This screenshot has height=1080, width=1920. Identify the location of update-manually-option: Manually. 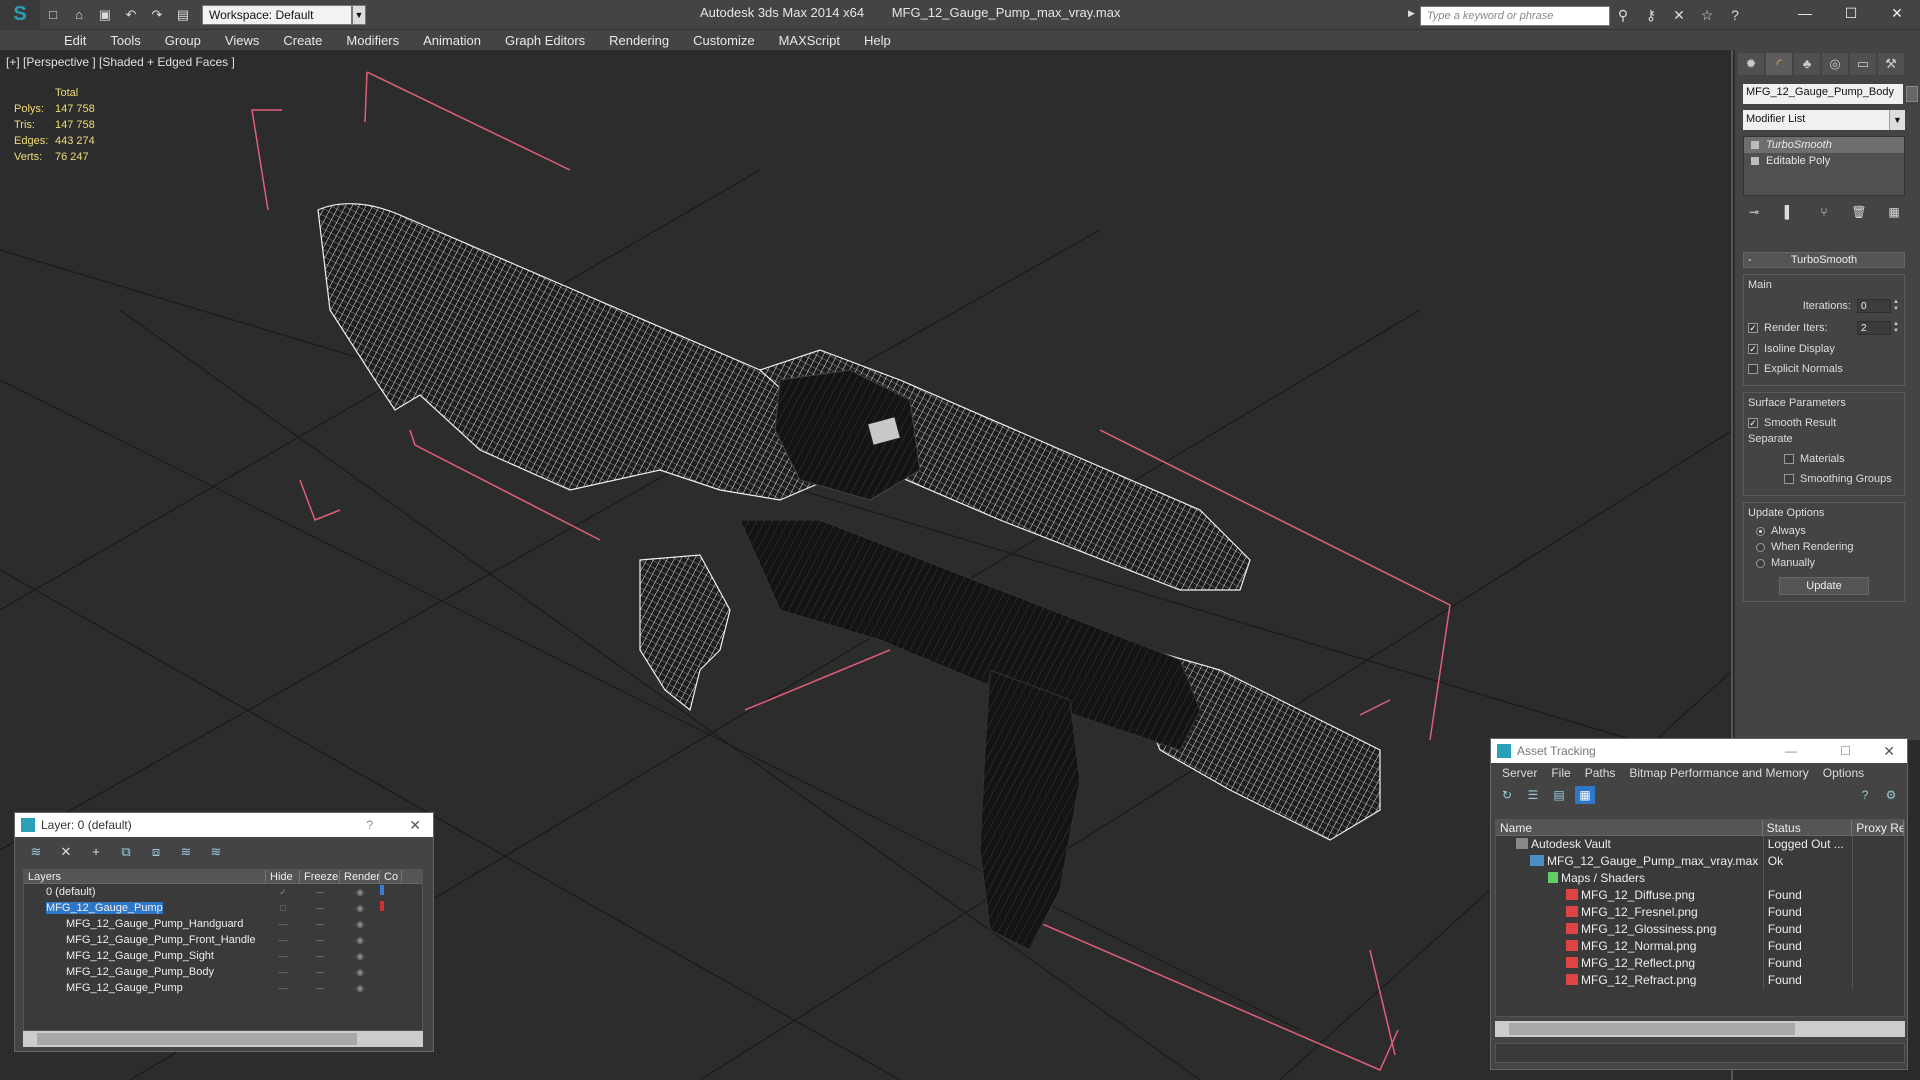
(1824, 563).